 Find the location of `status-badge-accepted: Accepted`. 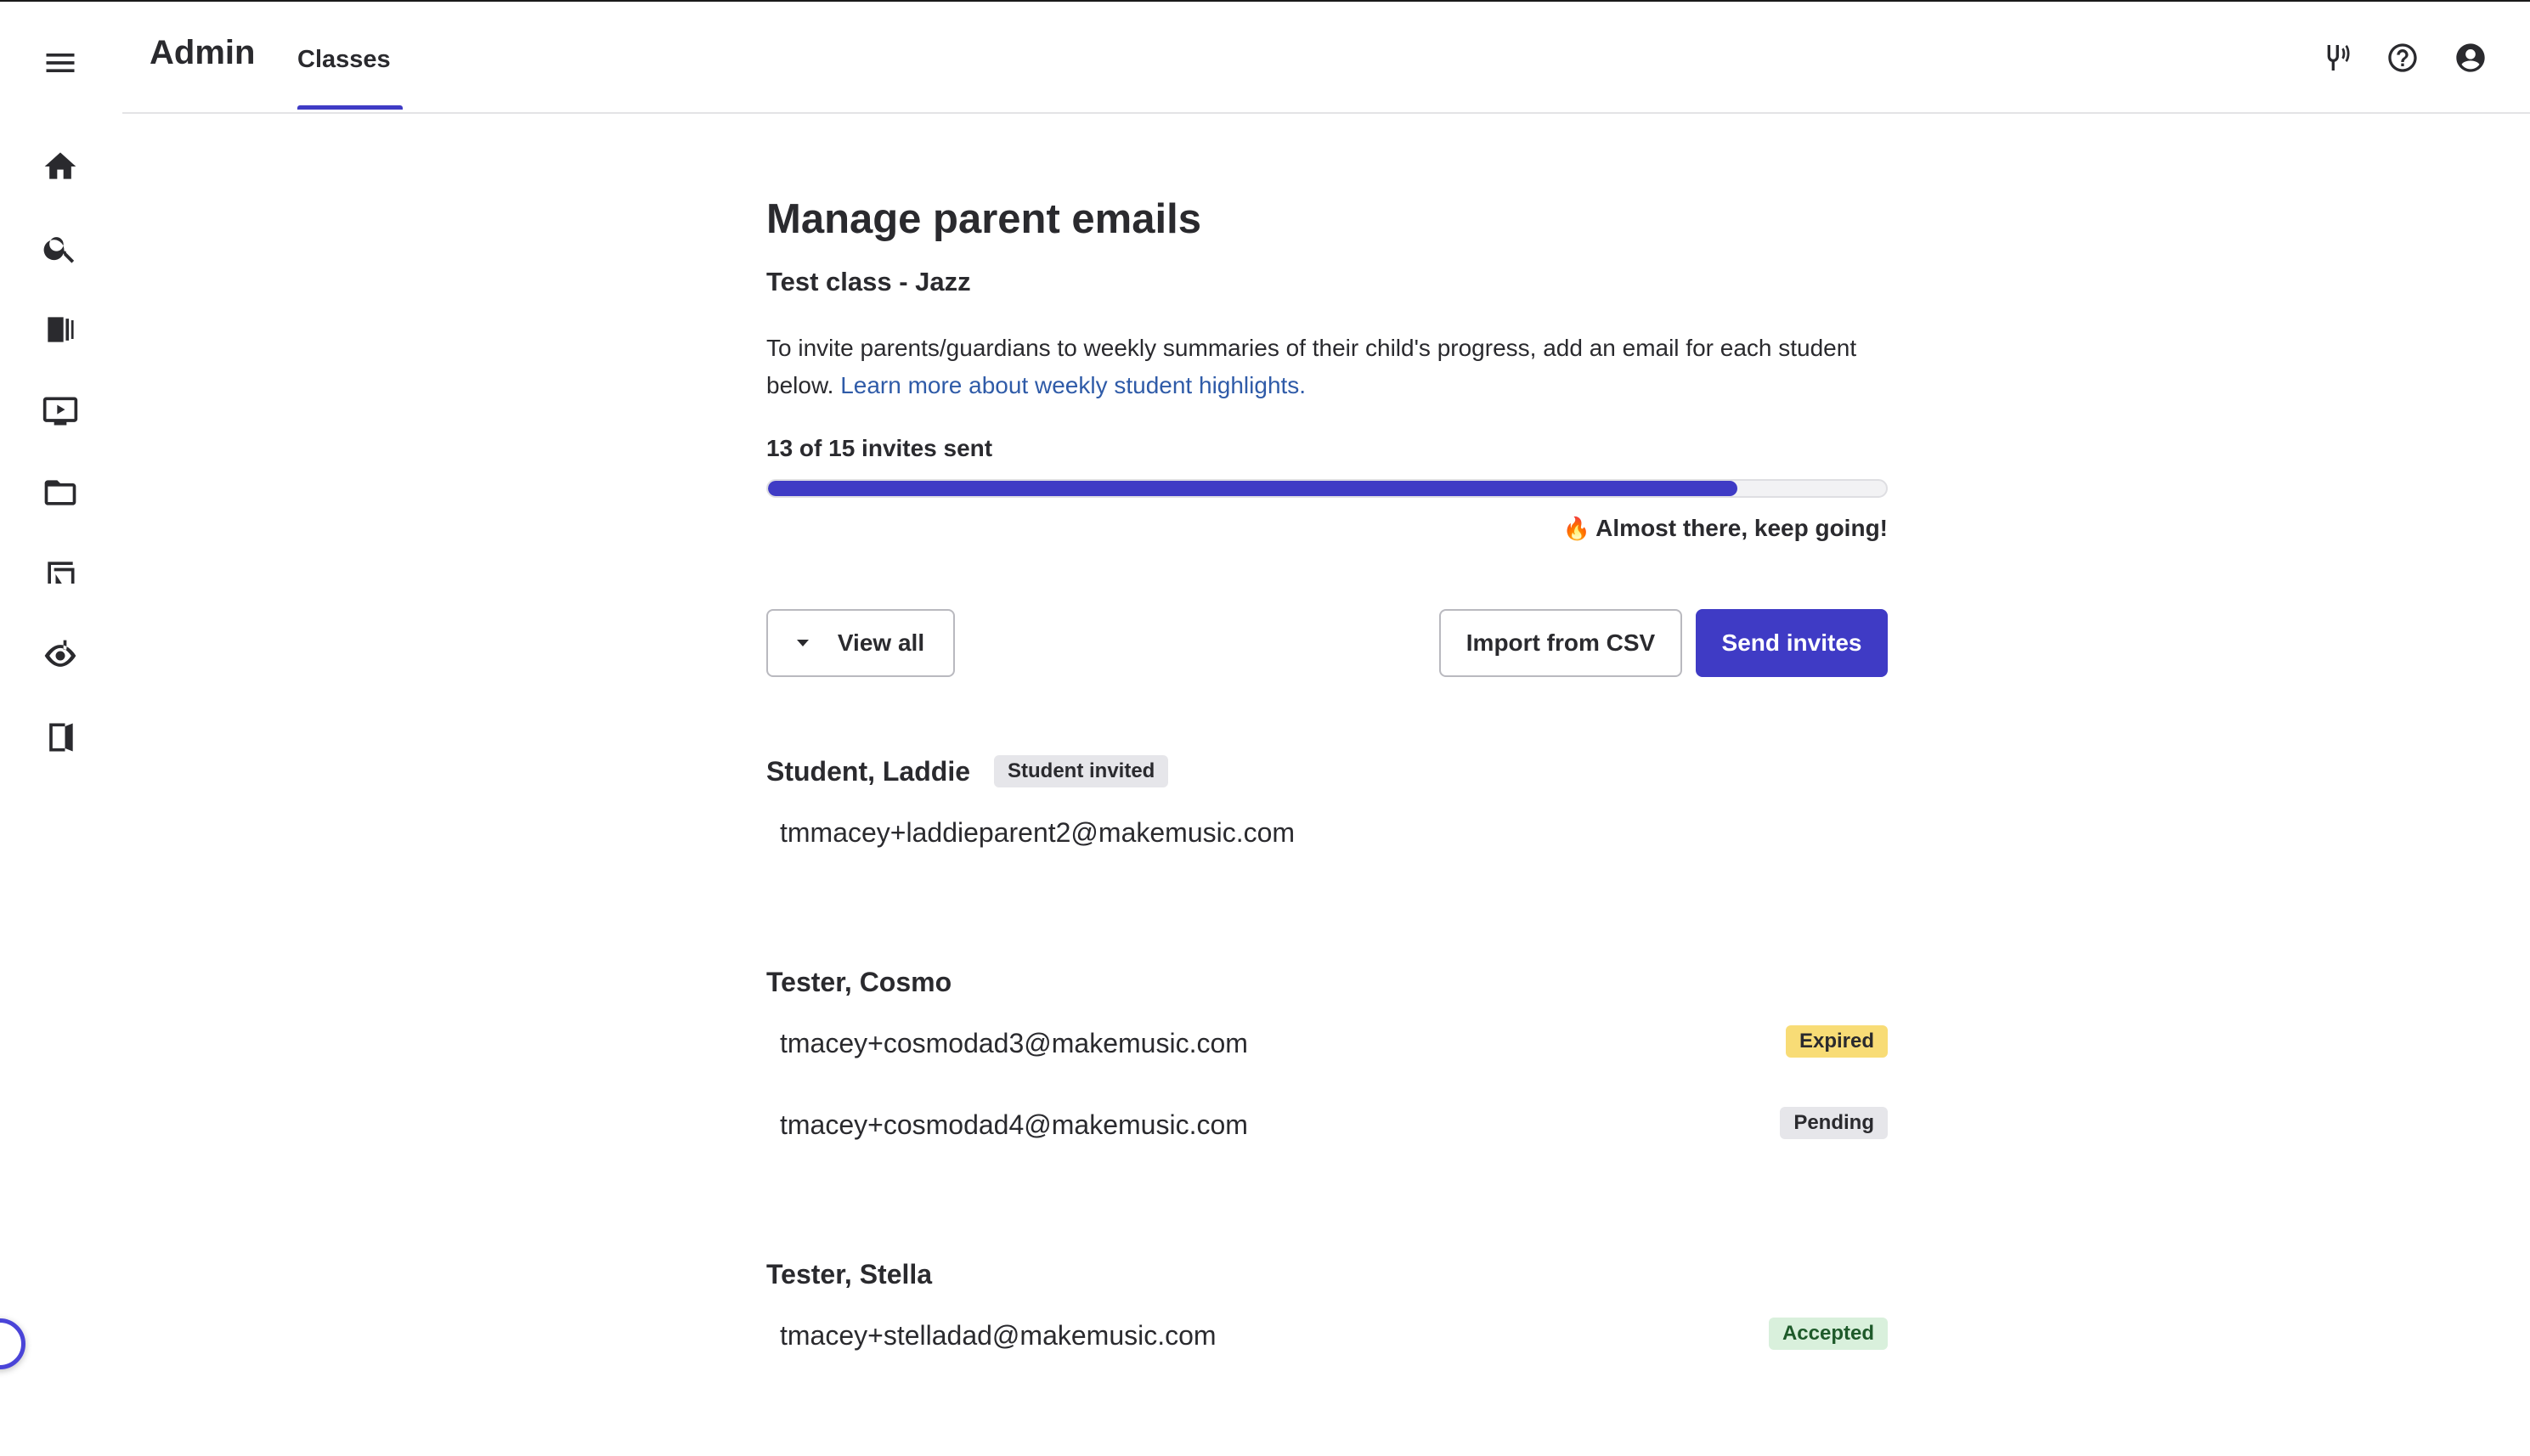

status-badge-accepted: Accepted is located at coordinates (1828, 1334).